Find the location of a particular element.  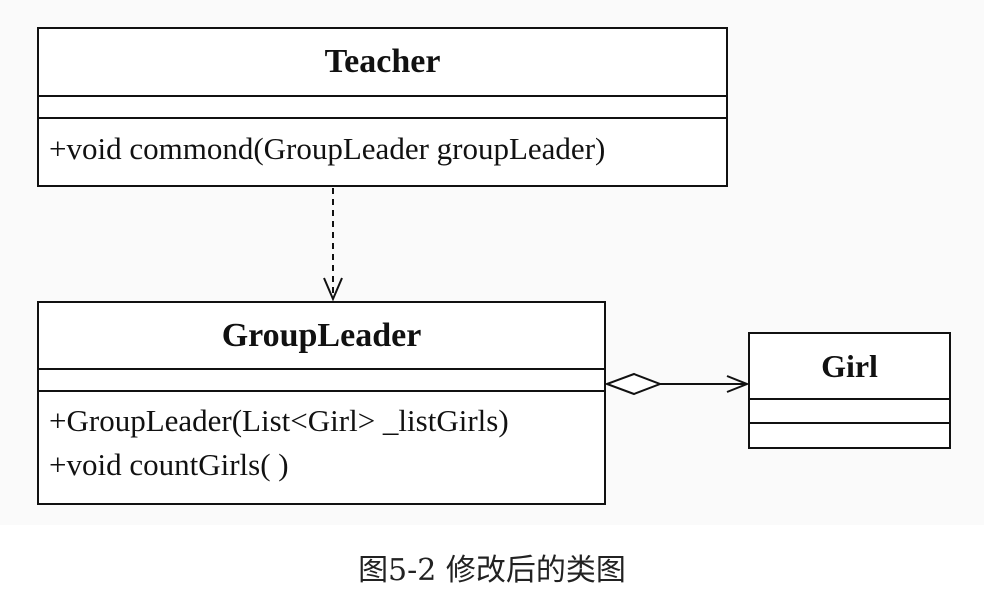

class-box-girl: Girl is located at coordinates (849, 390).